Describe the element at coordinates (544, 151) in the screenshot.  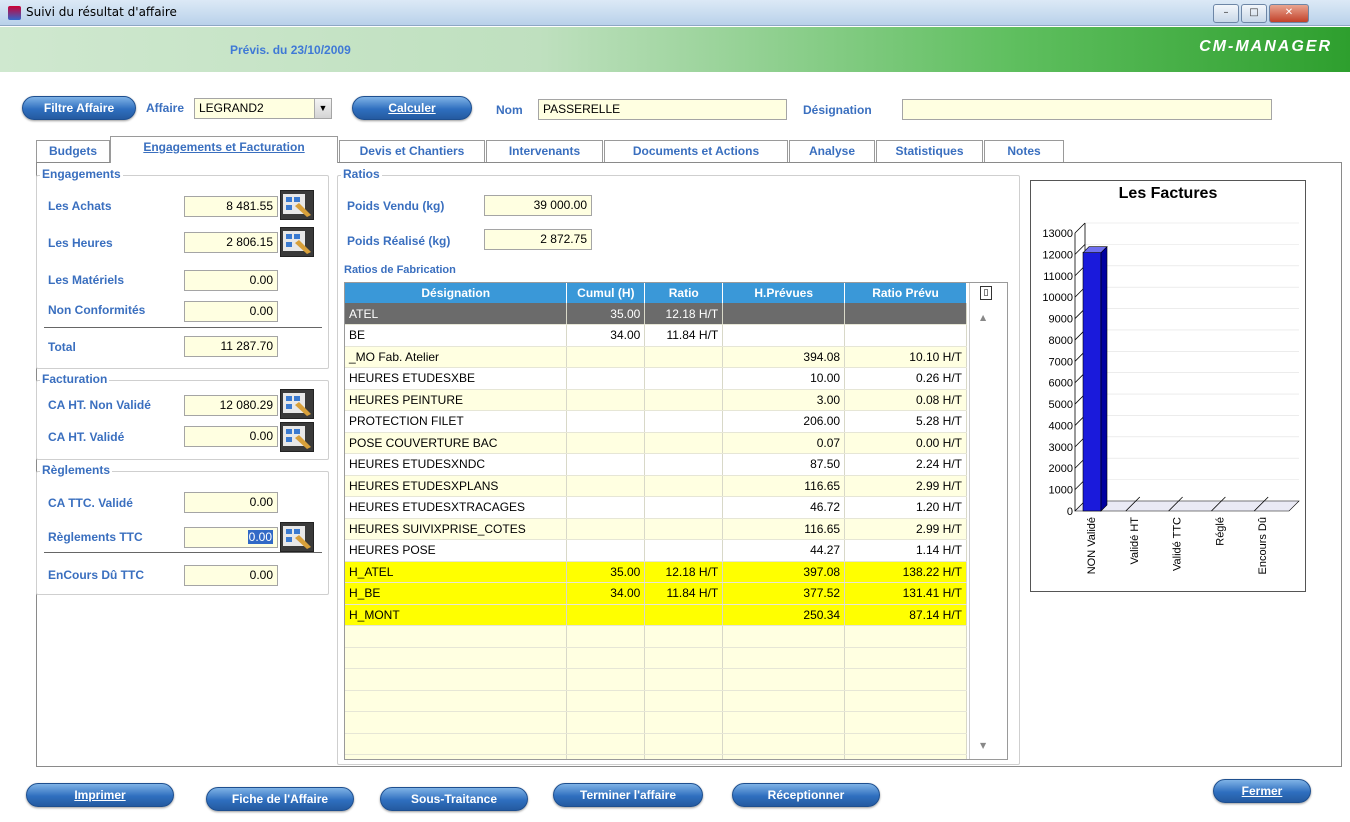
I see `tab-intervenants: Intervenants` at that location.